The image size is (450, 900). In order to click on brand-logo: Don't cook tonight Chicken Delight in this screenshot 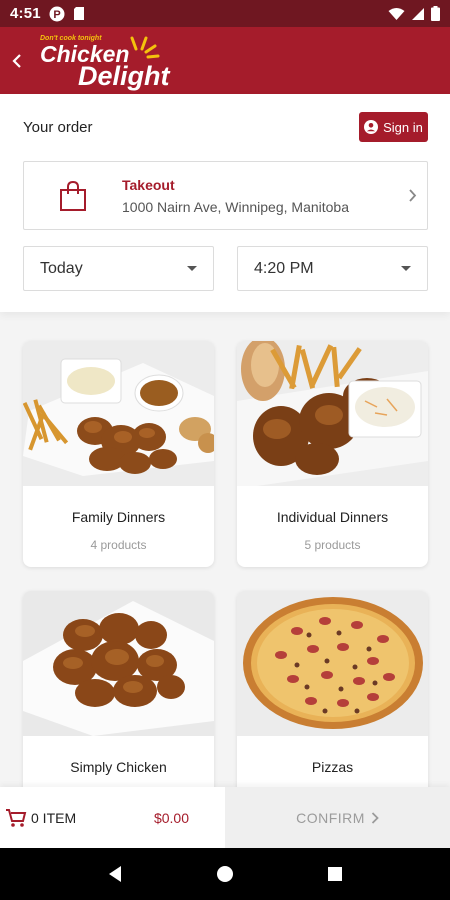, I will do `click(118, 61)`.